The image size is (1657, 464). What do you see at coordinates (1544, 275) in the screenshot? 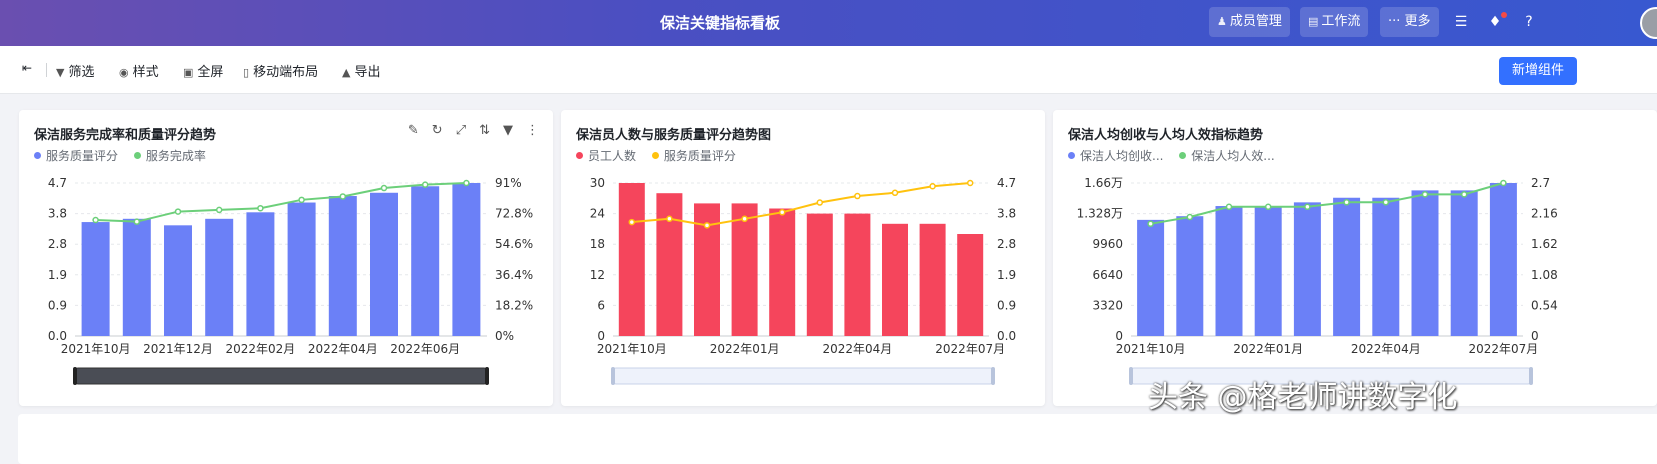
I see `y2-tick-label: 1.08` at bounding box center [1544, 275].